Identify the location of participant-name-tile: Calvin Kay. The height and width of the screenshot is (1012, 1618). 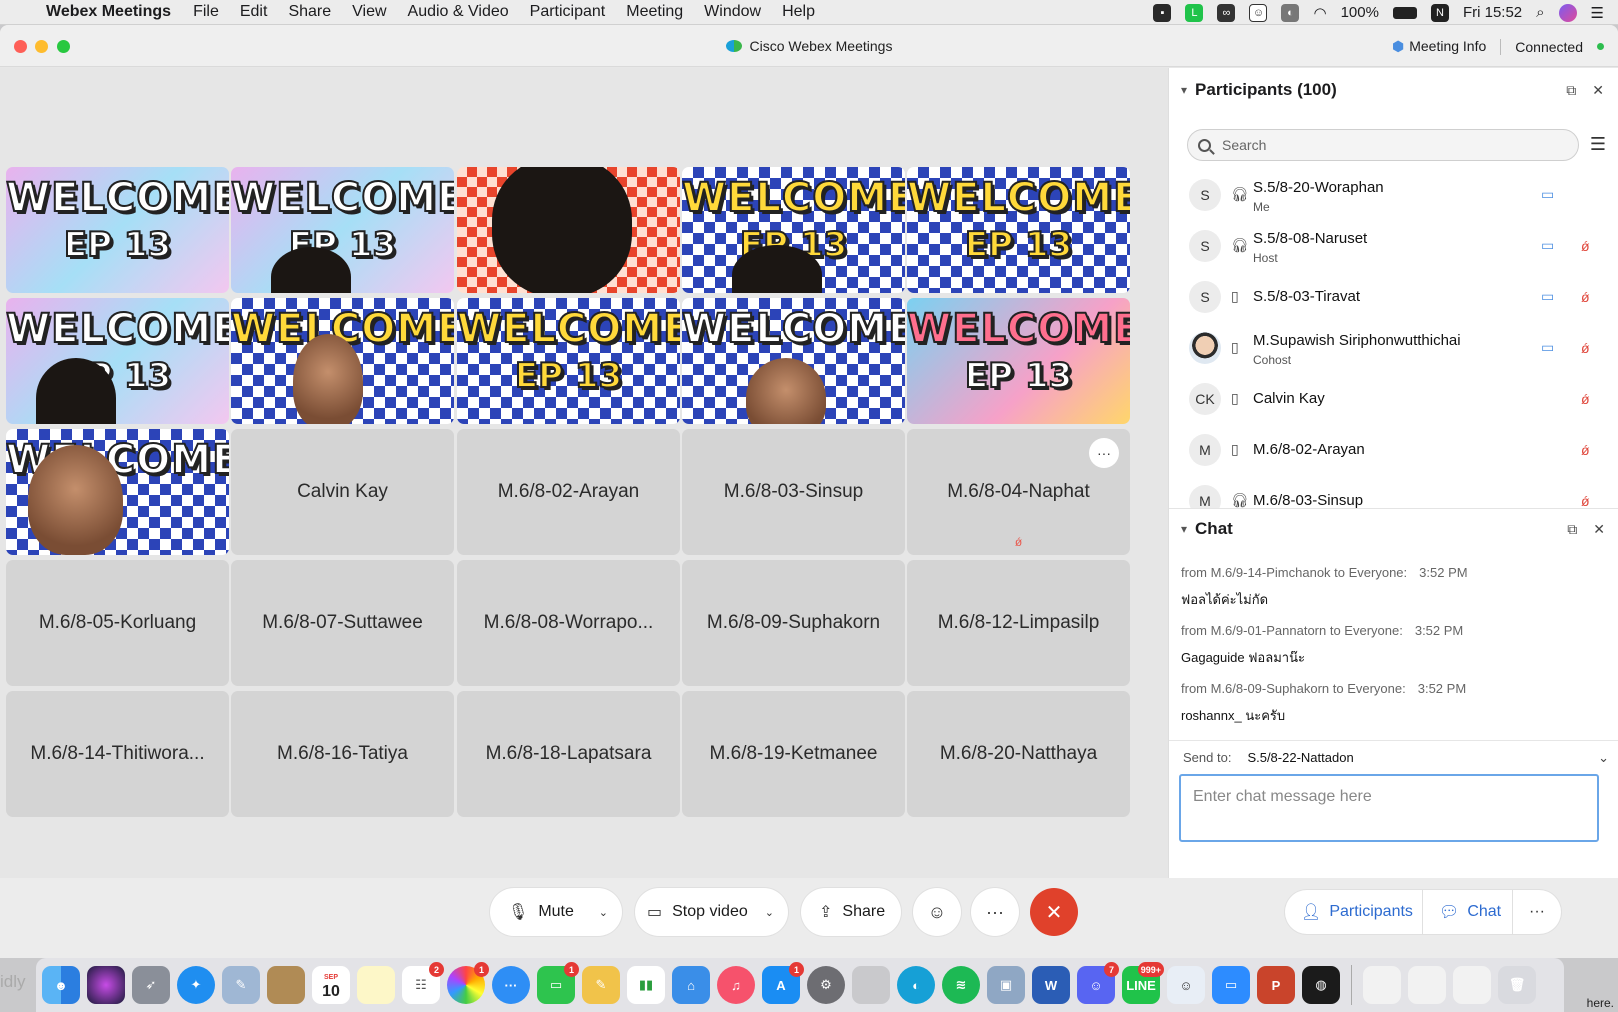
(342, 492).